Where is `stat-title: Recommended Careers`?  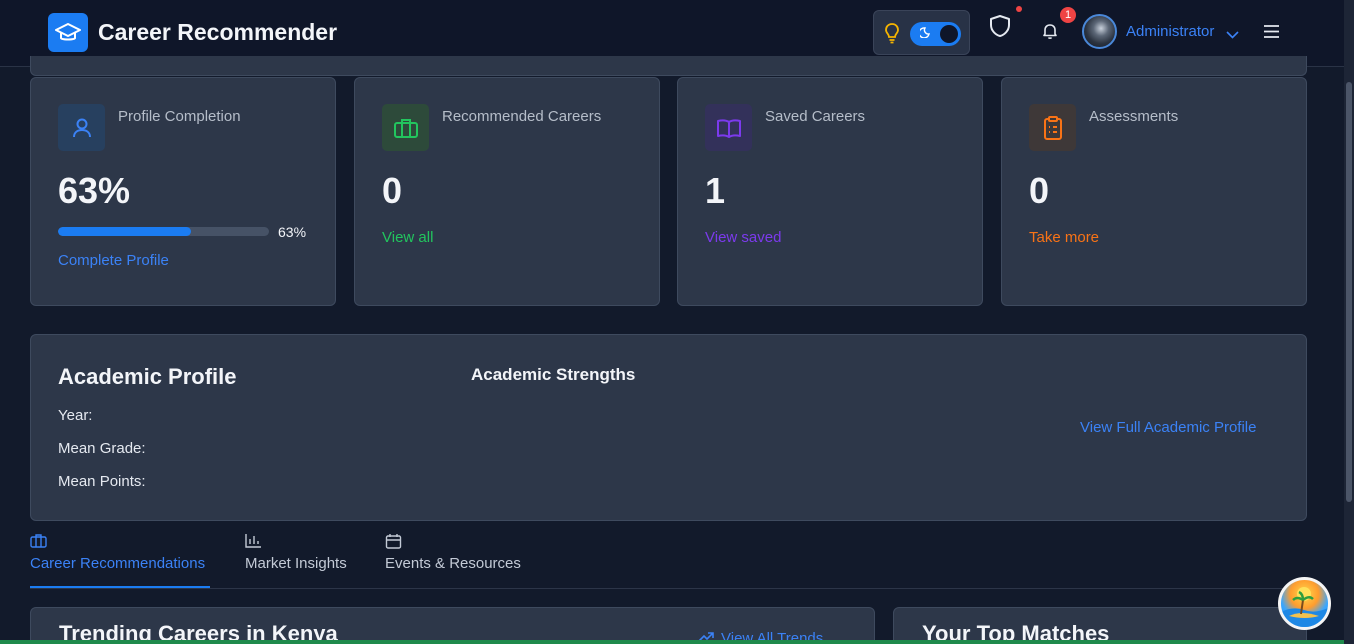
stat-title: Recommended Careers is located at coordinates (522, 116).